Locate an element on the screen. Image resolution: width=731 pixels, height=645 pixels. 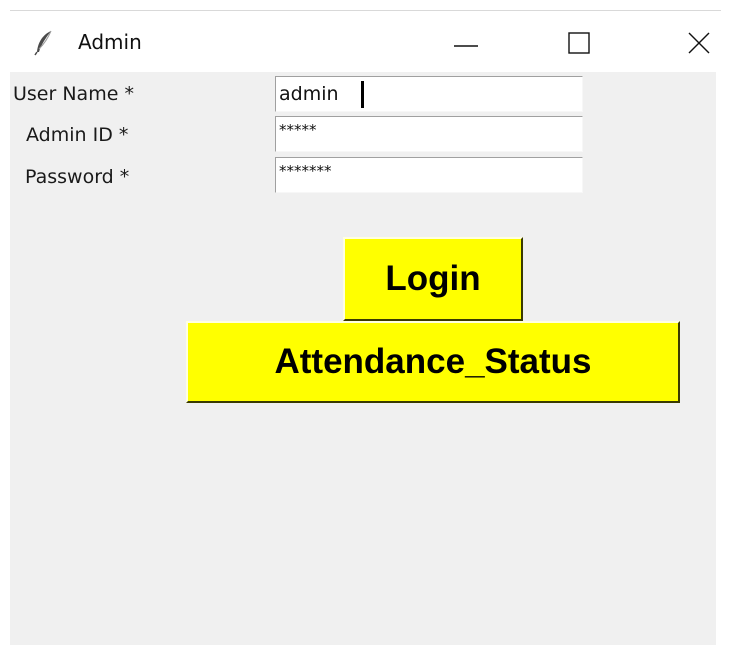
maximize-icon is located at coordinates (580, 43).